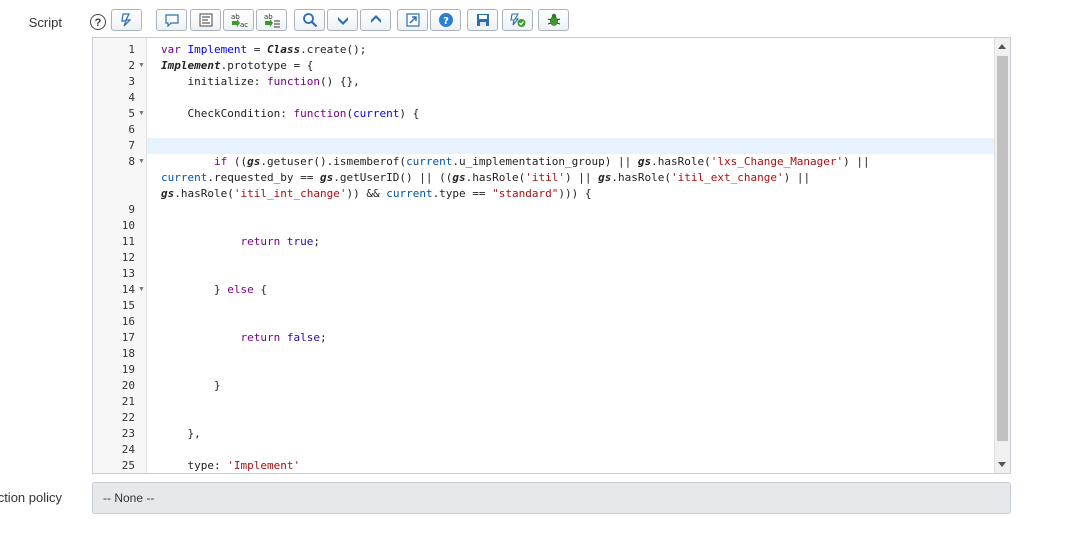 The image size is (1072, 538). Describe the element at coordinates (128, 225) in the screenshot. I see `line-number: 10` at that location.